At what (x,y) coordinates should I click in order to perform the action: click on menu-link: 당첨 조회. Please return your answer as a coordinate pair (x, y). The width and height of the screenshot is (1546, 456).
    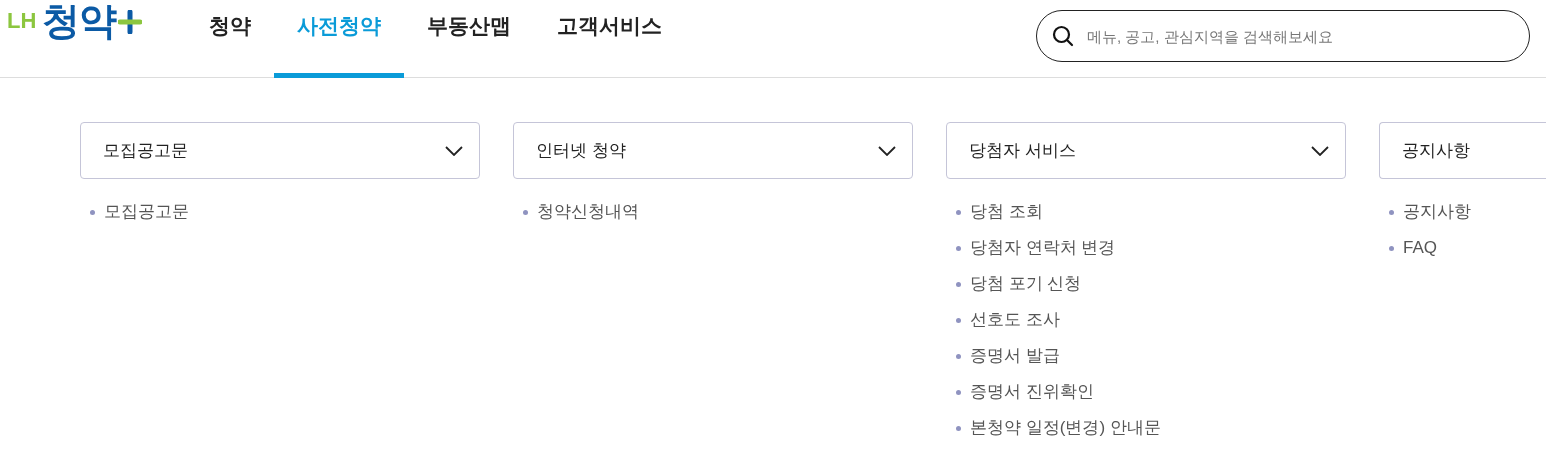
    Looking at the image, I should click on (1006, 212).